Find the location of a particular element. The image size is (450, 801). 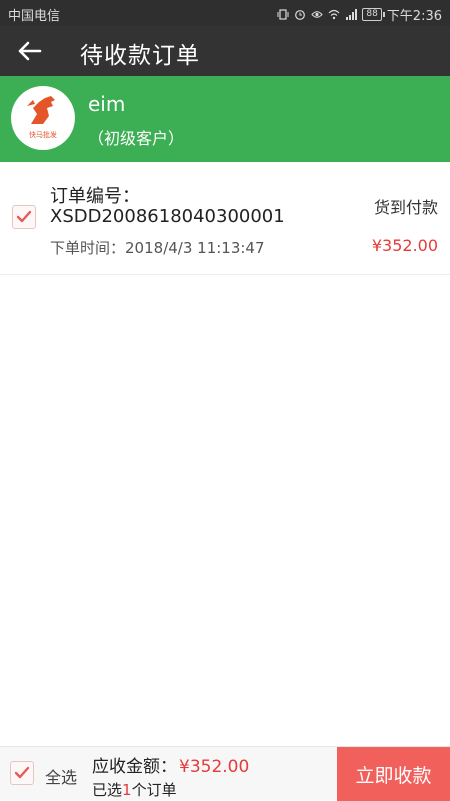

battery-icon: 88 is located at coordinates (374, 14).